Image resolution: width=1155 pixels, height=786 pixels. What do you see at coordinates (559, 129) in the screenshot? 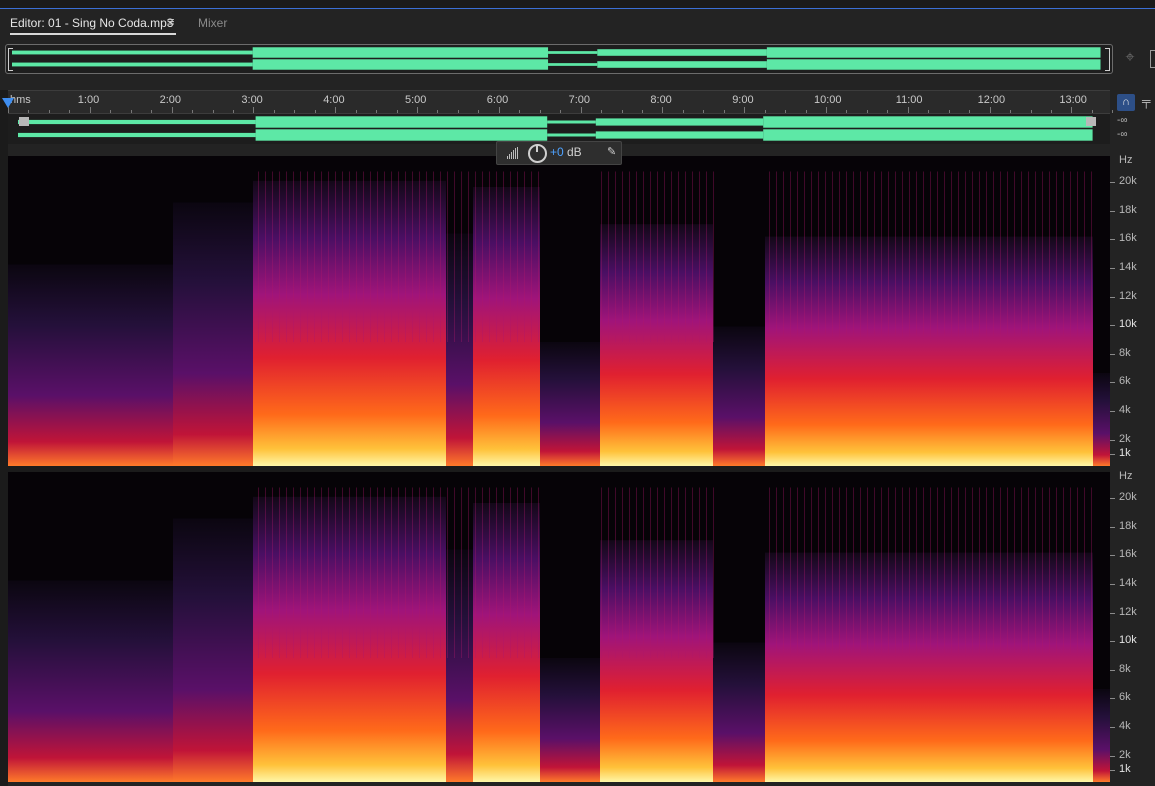
I see `track-waveform-strip` at bounding box center [559, 129].